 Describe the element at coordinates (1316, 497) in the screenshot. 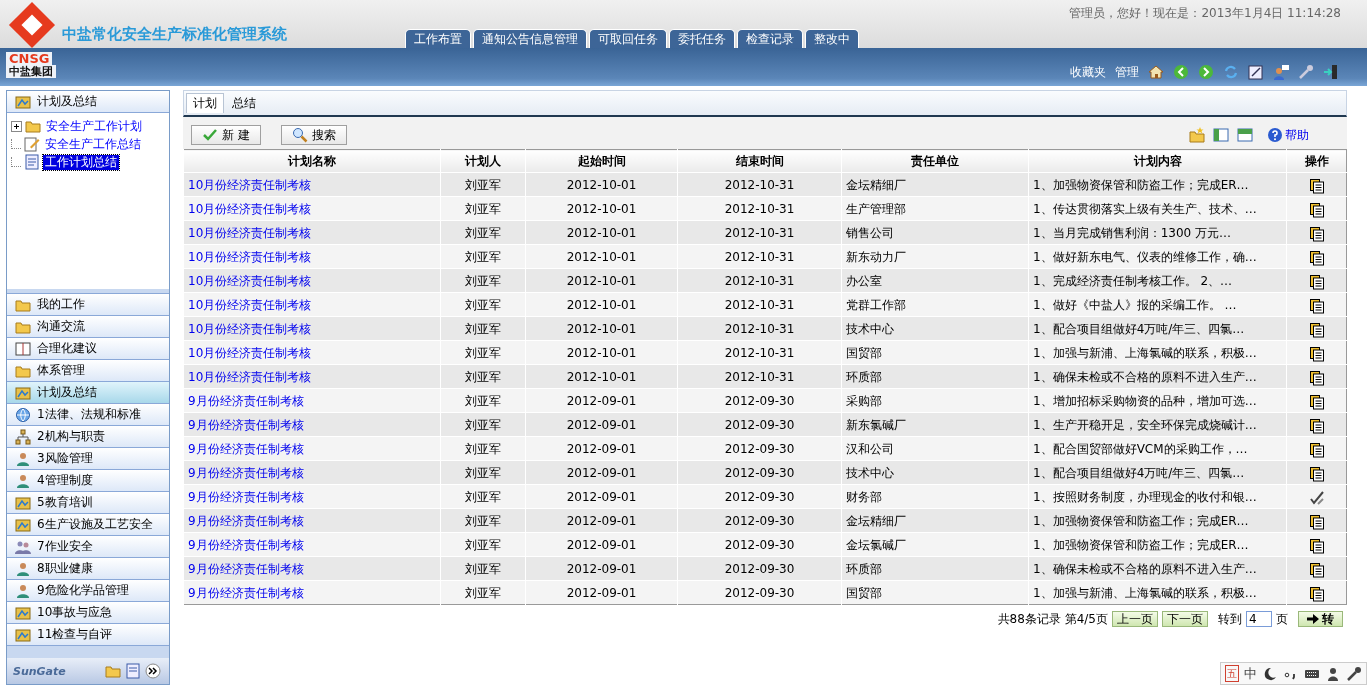

I see `check-pen-icon` at that location.